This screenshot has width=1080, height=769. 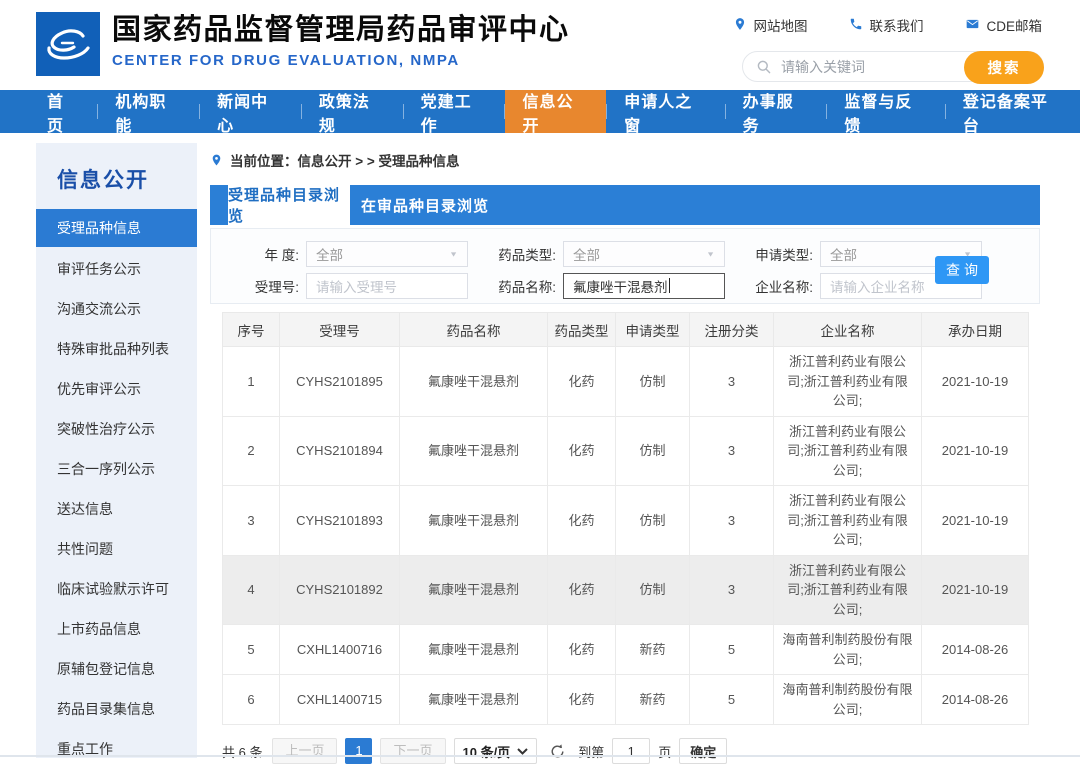 What do you see at coordinates (581, 329) in the screenshot?
I see `col-header-drug-type: 药品类型` at bounding box center [581, 329].